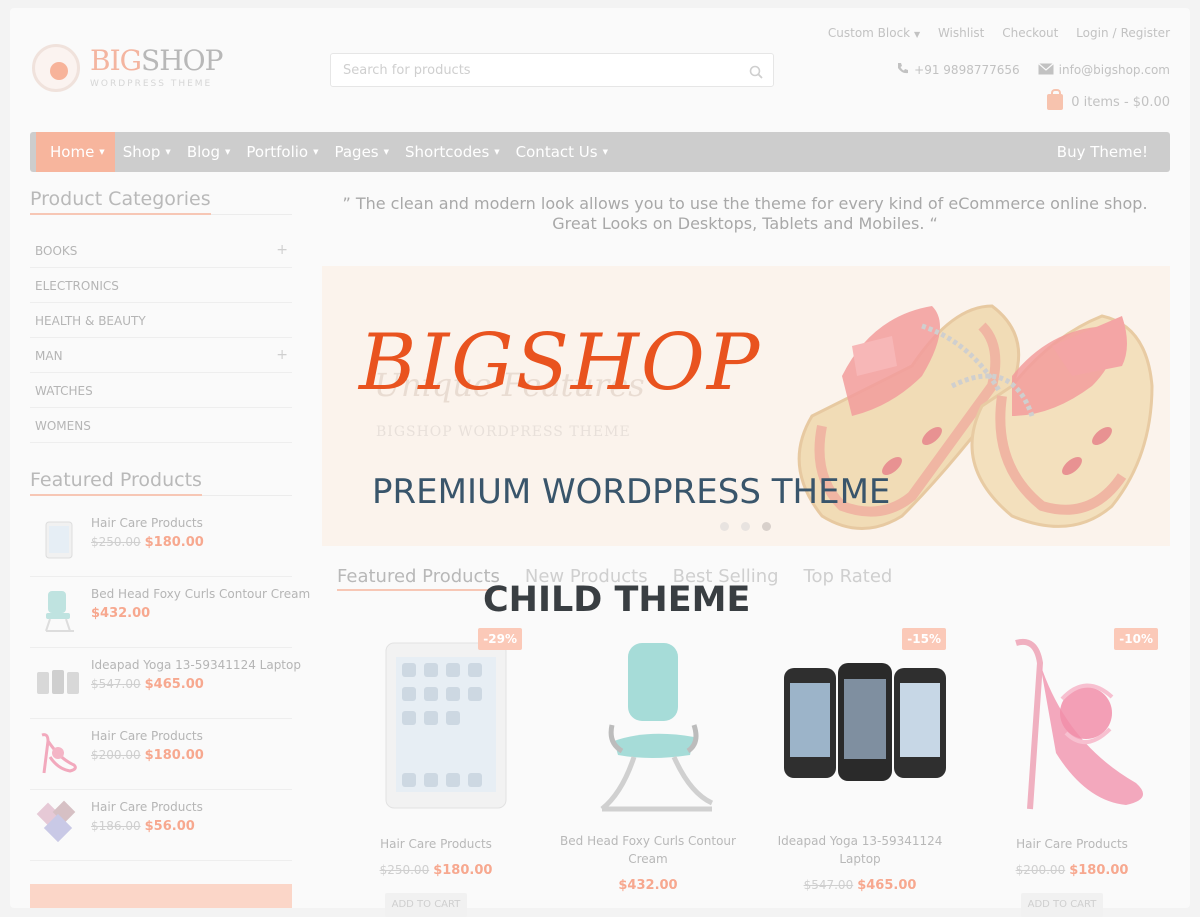  What do you see at coordinates (902, 70) in the screenshot?
I see `phone-icon` at bounding box center [902, 70].